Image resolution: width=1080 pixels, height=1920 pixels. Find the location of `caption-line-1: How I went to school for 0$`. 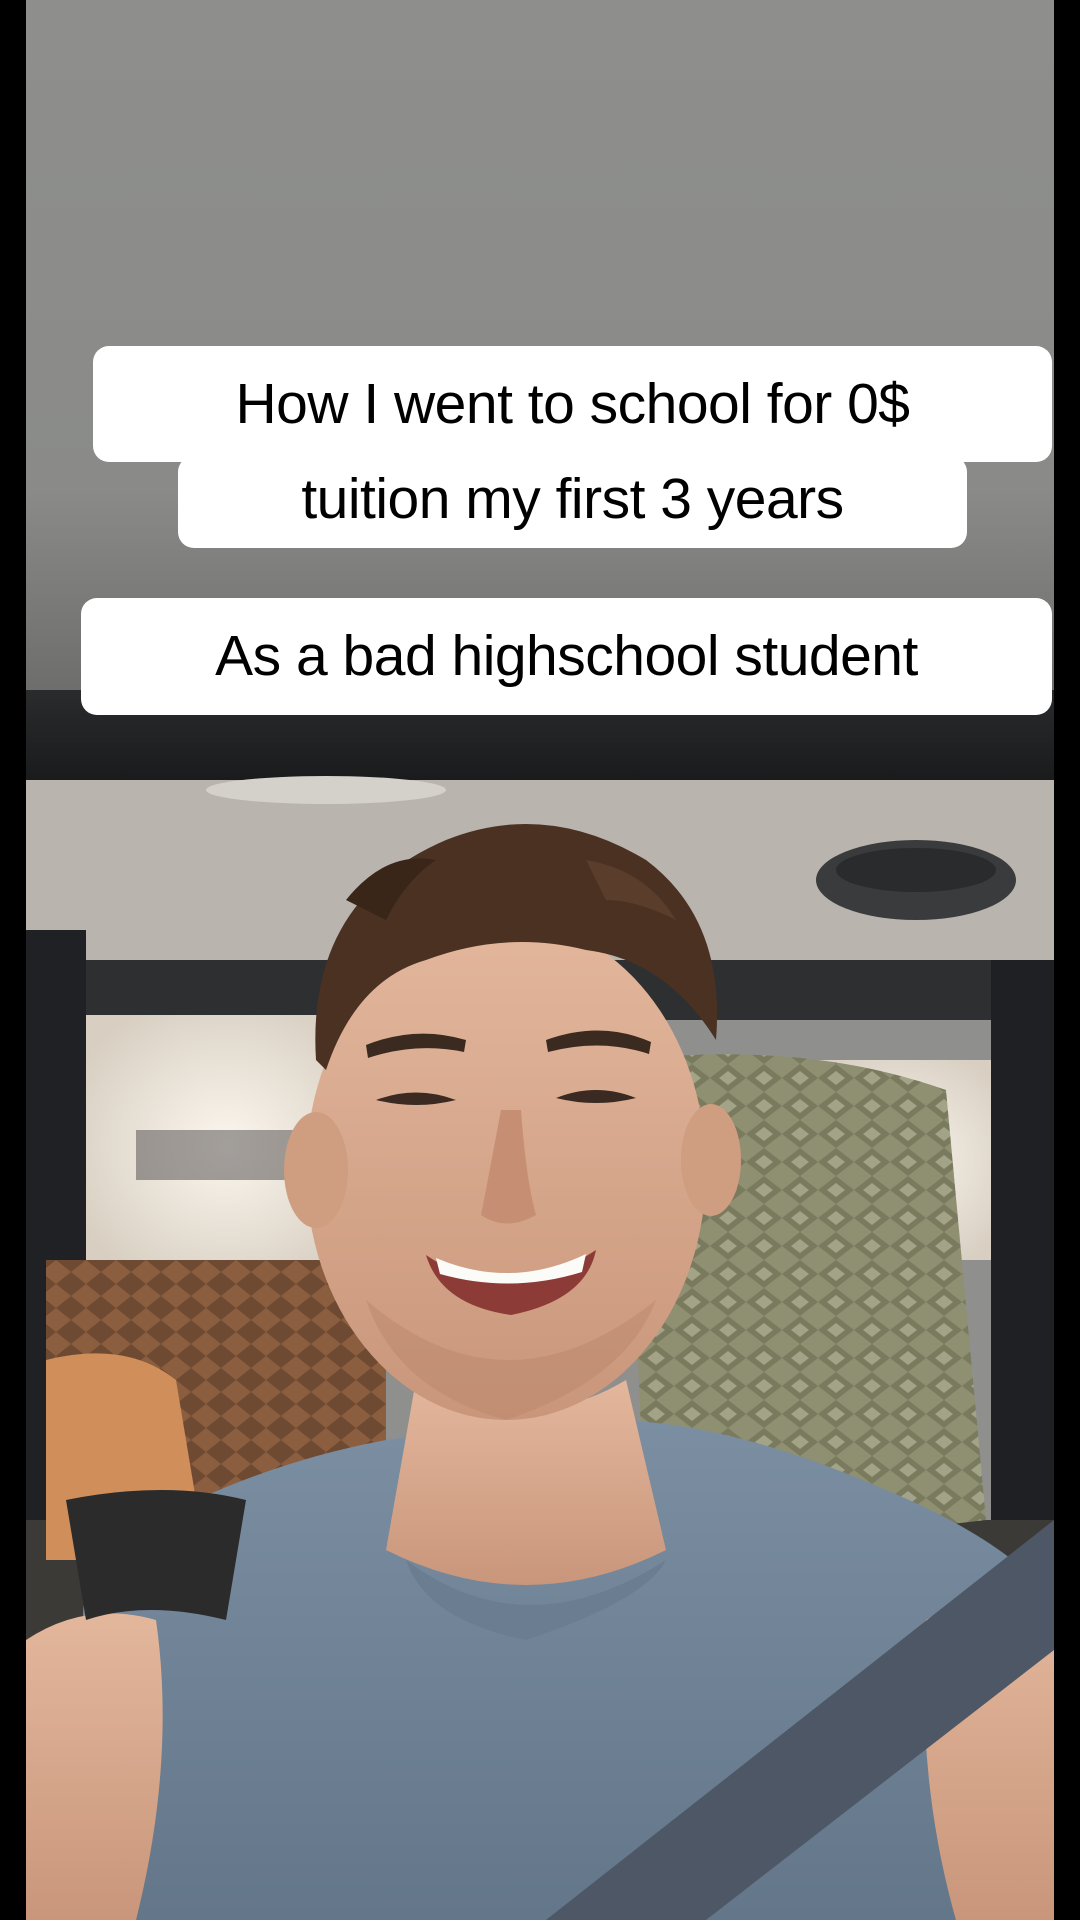

caption-line-1: How I went to school for 0$ is located at coordinates (572, 404).